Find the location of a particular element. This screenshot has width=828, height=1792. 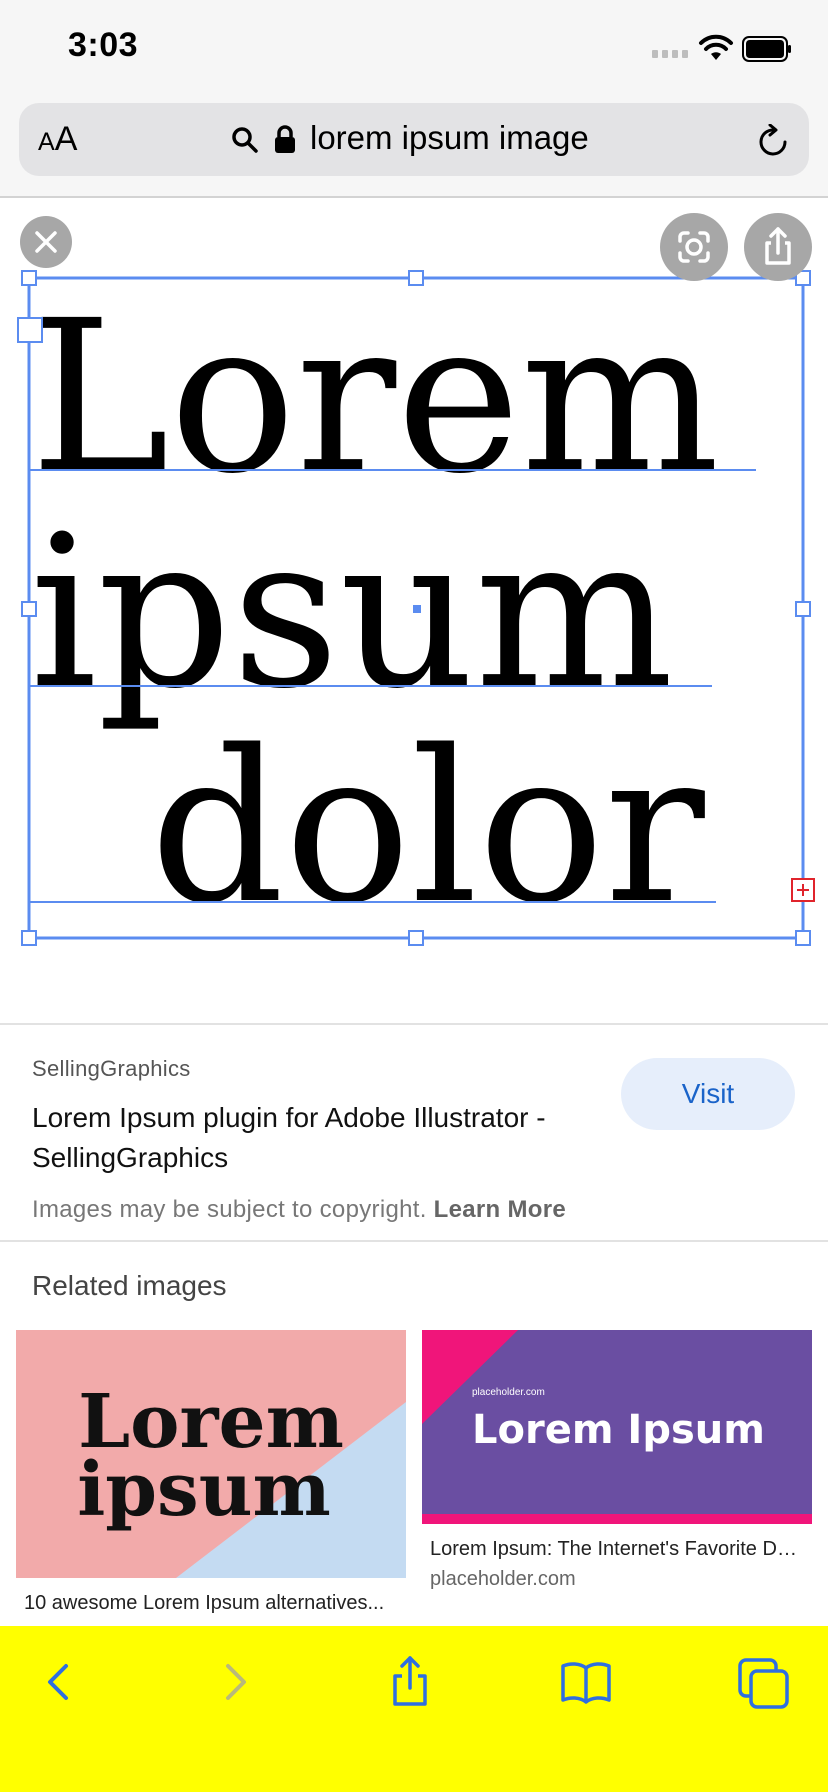

close-button is located at coordinates (46, 242).